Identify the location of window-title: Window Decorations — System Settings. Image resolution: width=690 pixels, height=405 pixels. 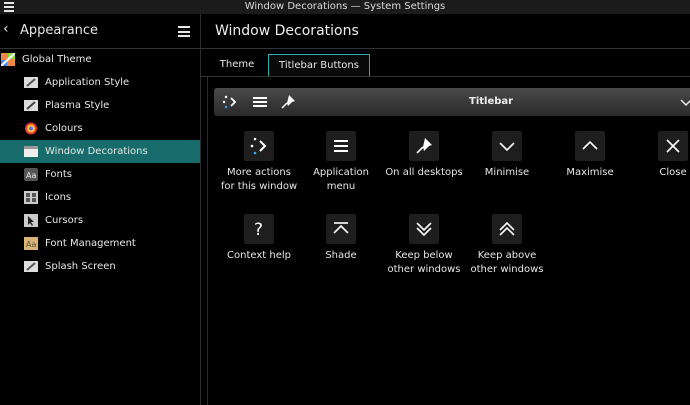
(345, 6).